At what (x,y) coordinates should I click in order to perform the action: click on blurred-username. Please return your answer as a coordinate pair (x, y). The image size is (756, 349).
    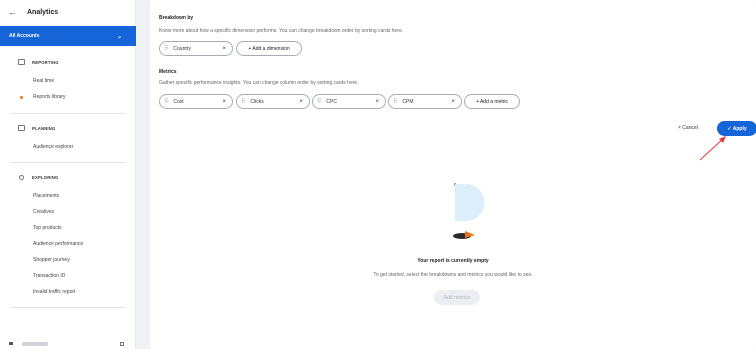
    Looking at the image, I should click on (35, 343).